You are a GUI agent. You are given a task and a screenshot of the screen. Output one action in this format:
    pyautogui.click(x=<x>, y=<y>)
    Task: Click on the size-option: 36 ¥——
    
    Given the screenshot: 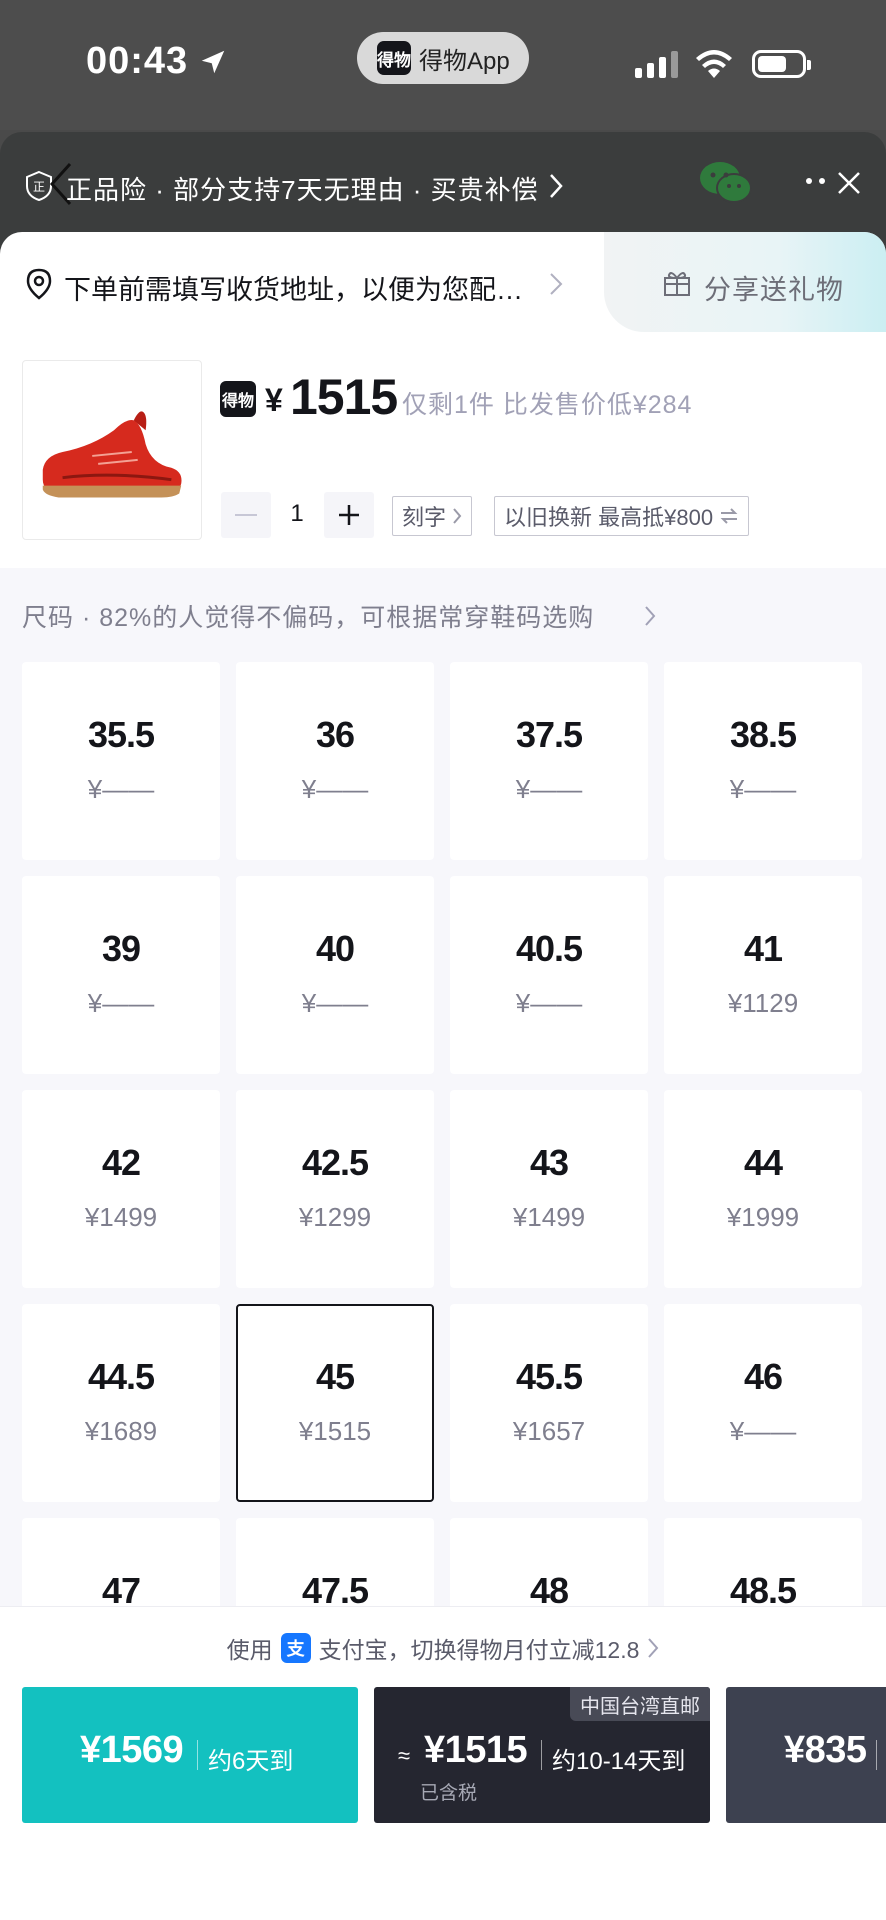 What is the action you would take?
    pyautogui.click(x=335, y=761)
    